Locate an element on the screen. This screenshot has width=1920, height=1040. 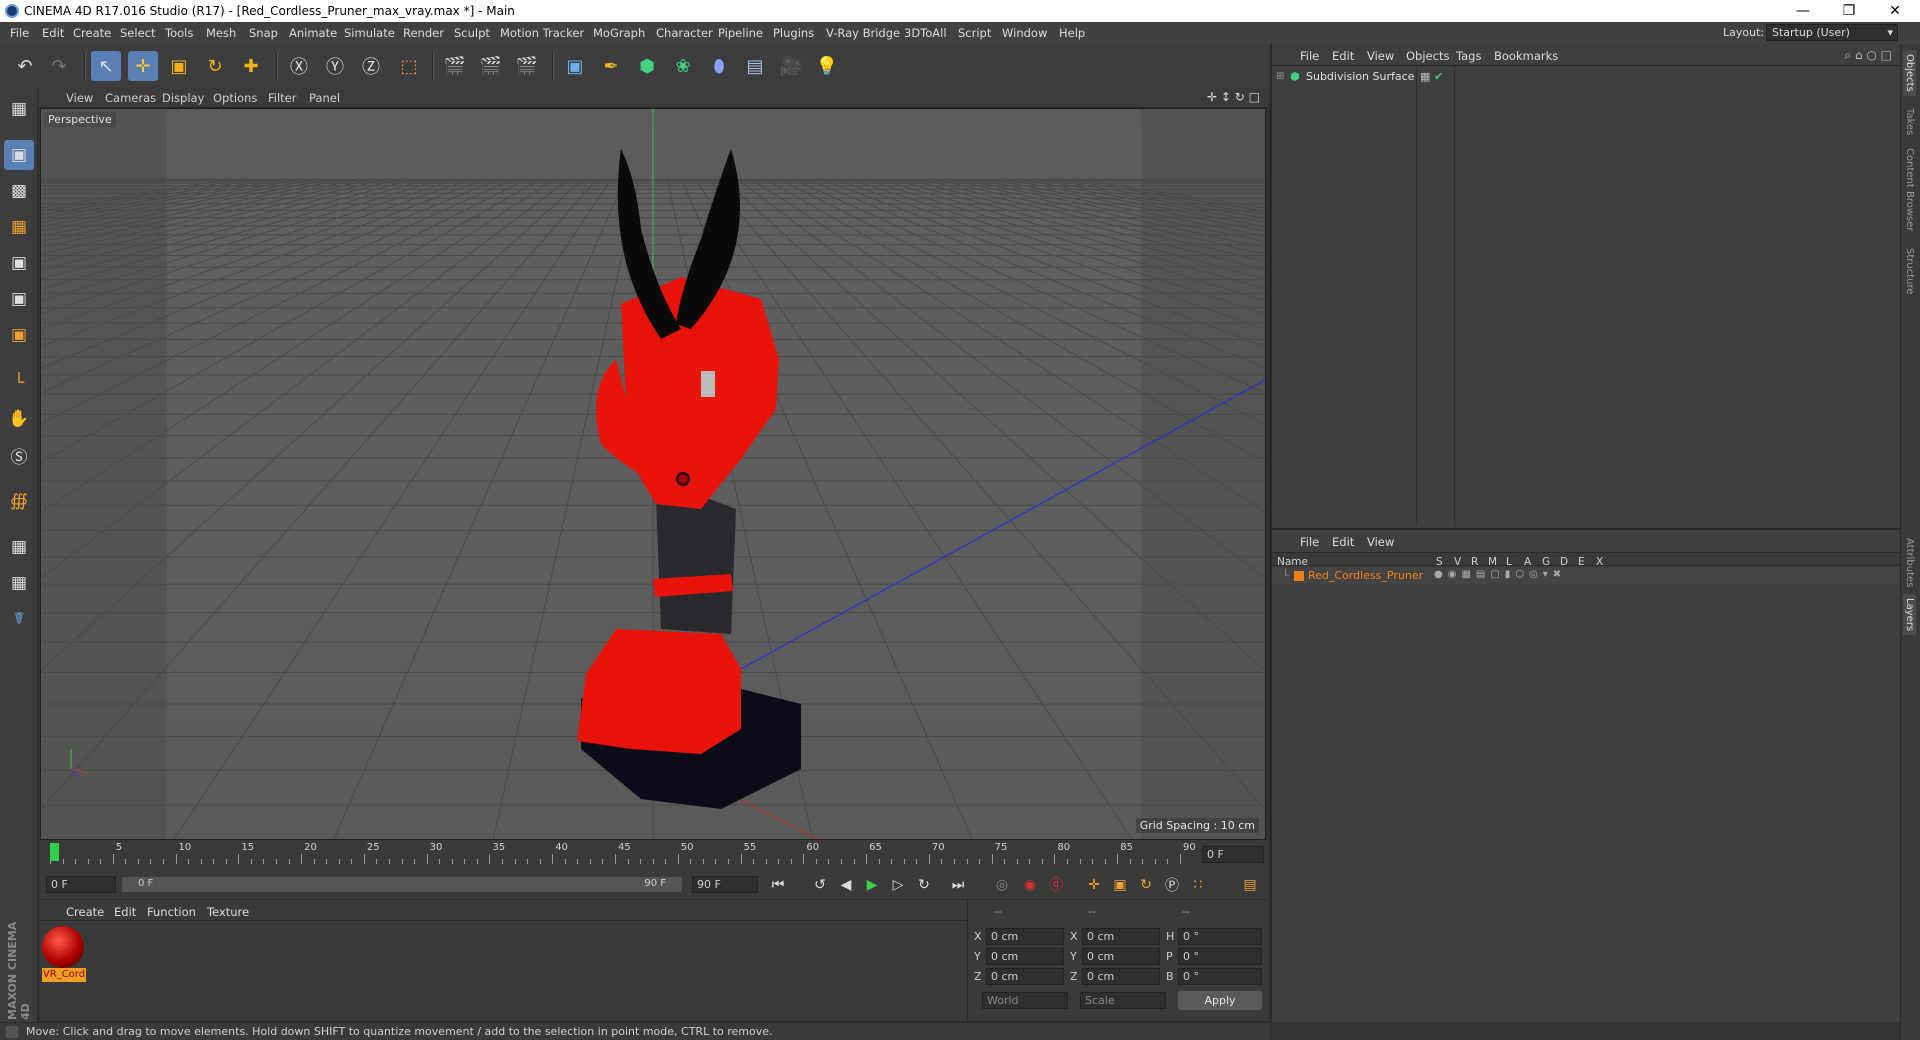
layer-row: └ Red_Cordless_Pruner ●◉▦▤▢▮⬡◎▾✖ is located at coordinates (1586, 576).